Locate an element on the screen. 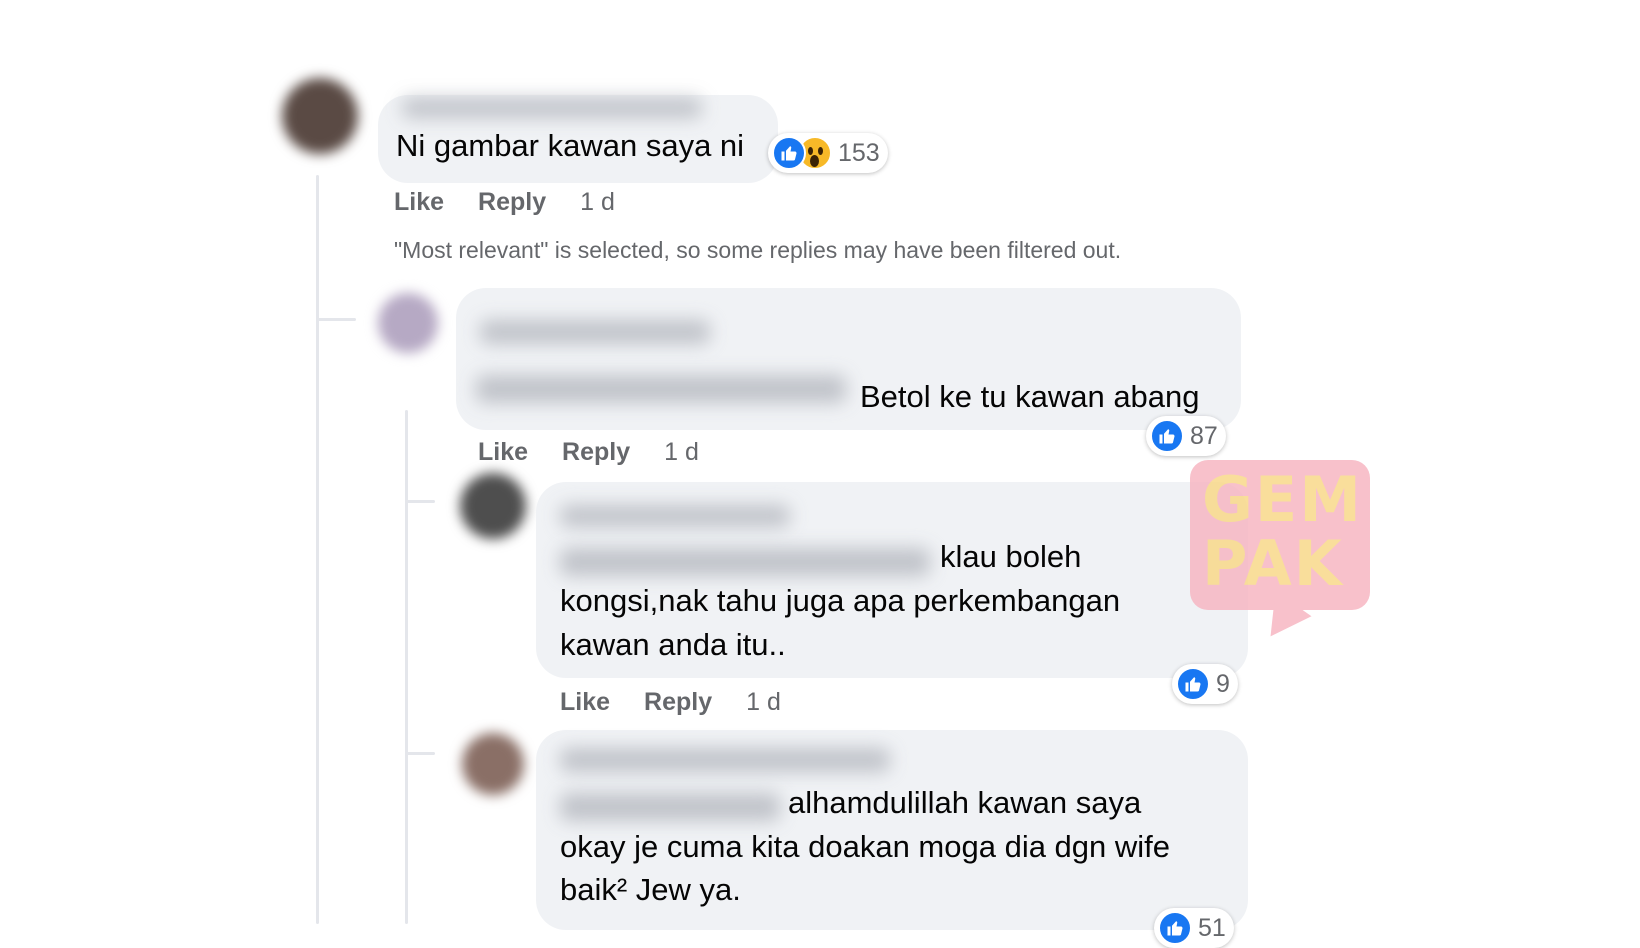 This screenshot has height=948, width=1640. thread-line-branch is located at coordinates (336, 319).